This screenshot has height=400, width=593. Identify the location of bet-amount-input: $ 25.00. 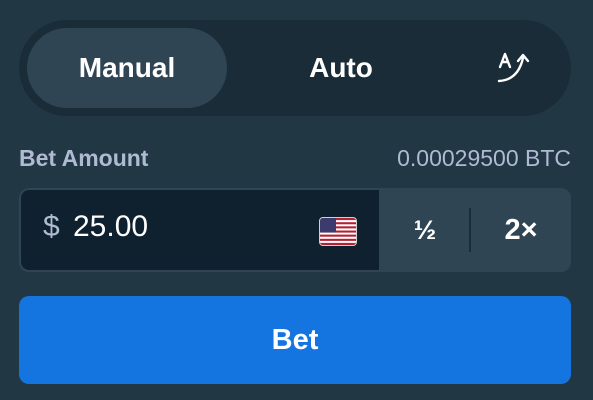
(200, 230).